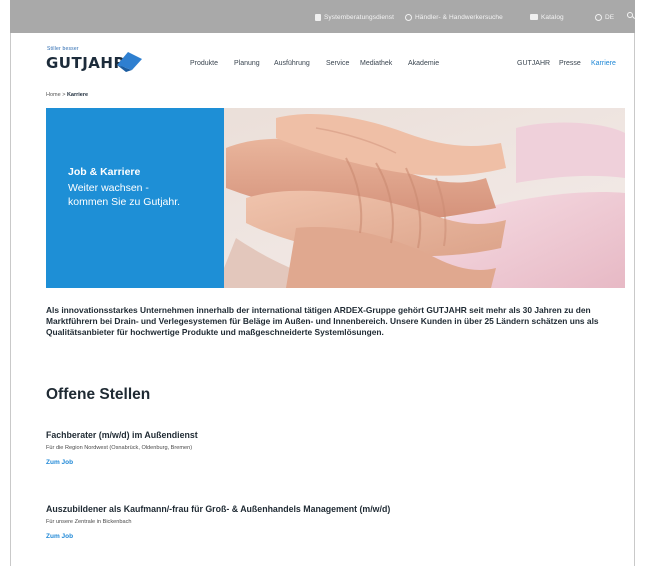  Describe the element at coordinates (89, 522) in the screenshot. I see `job-description: Für unsere Zentrale in Bickenbach` at that location.